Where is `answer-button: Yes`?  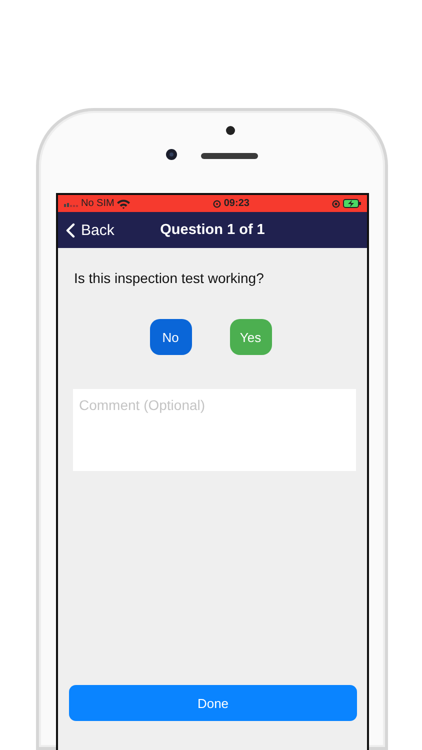
answer-button: Yes is located at coordinates (251, 337).